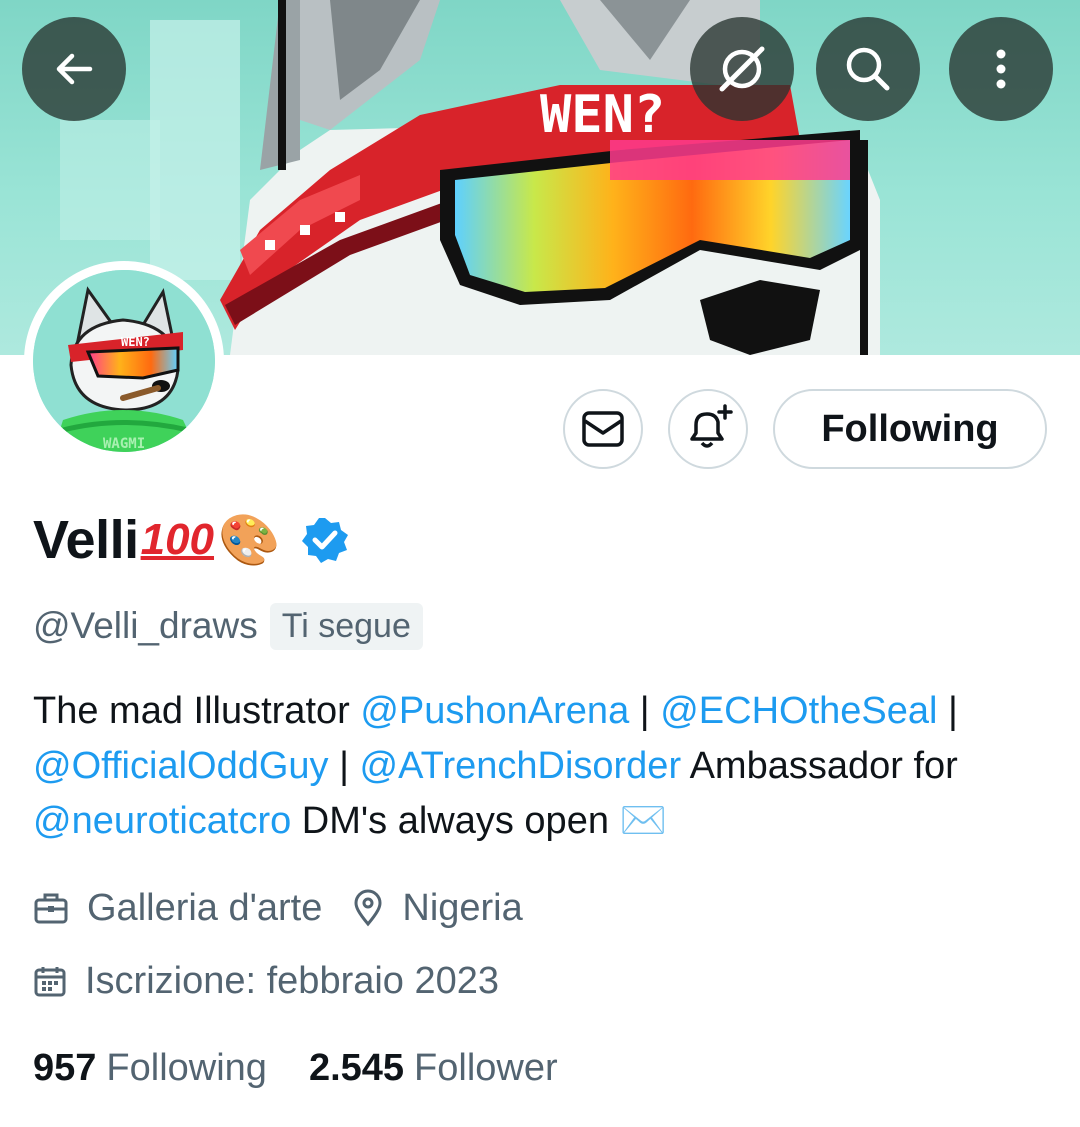  I want to click on profile-joined-row: Iscrizione: febbraio 2023, so click(281, 981).